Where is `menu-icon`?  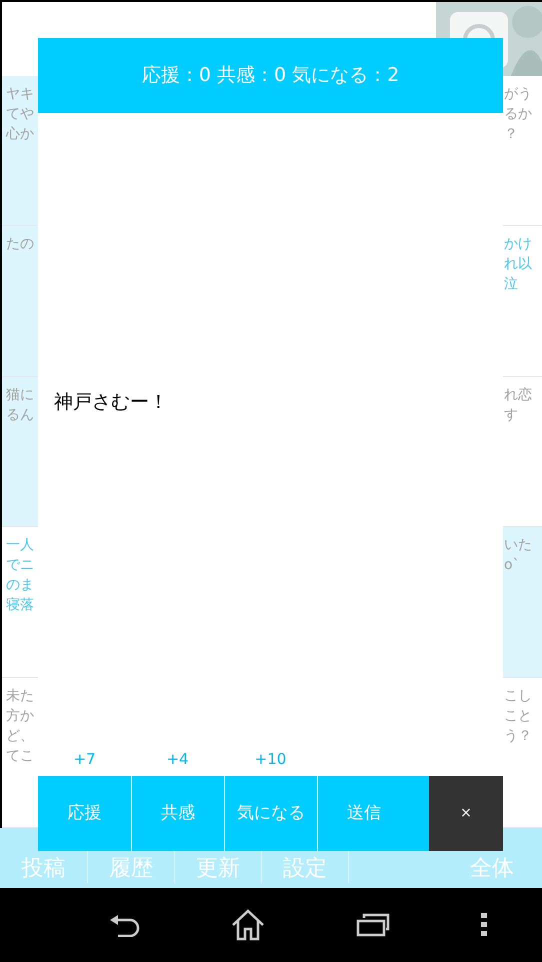
menu-icon is located at coordinates (483, 925).